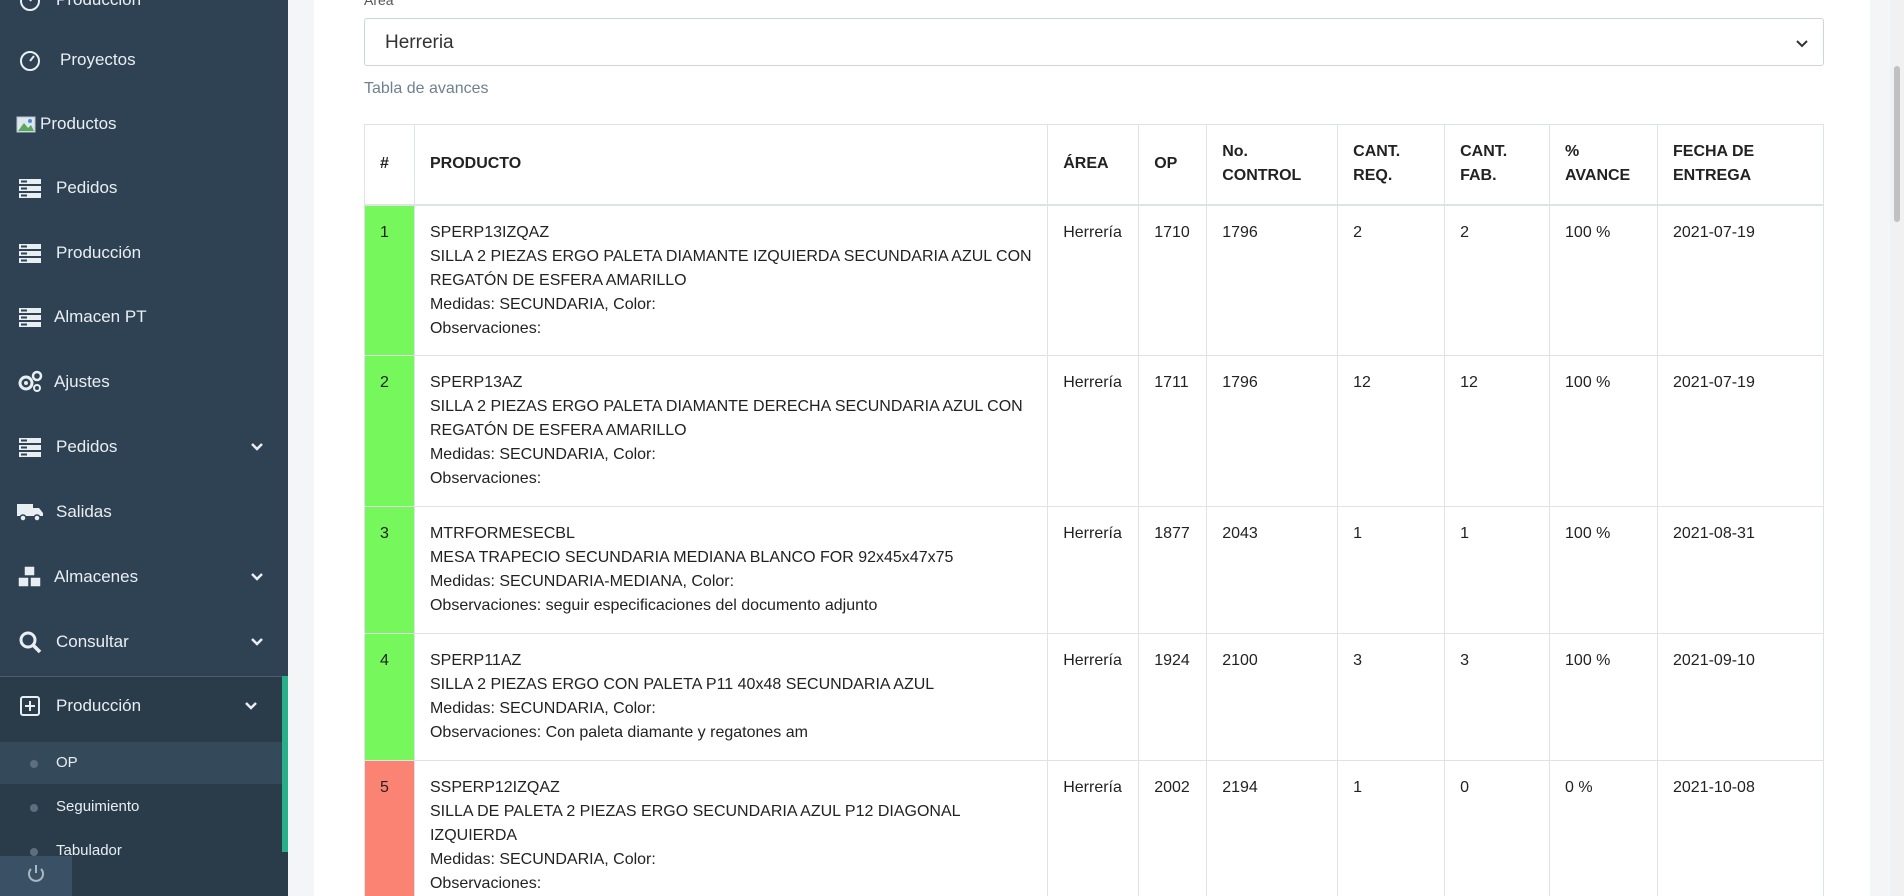 The height and width of the screenshot is (896, 1904). I want to click on table-caption: Tabla de avances, so click(426, 88).